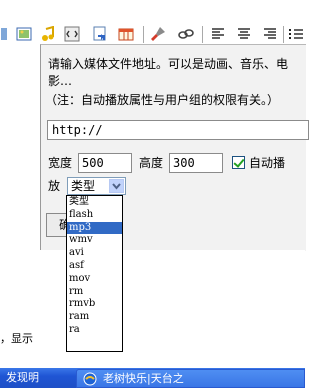 Image resolution: width=320 pixels, height=389 pixels. Describe the element at coordinates (143, 378) in the screenshot. I see `taskbar-window-title: 老树快乐|天台之` at that location.